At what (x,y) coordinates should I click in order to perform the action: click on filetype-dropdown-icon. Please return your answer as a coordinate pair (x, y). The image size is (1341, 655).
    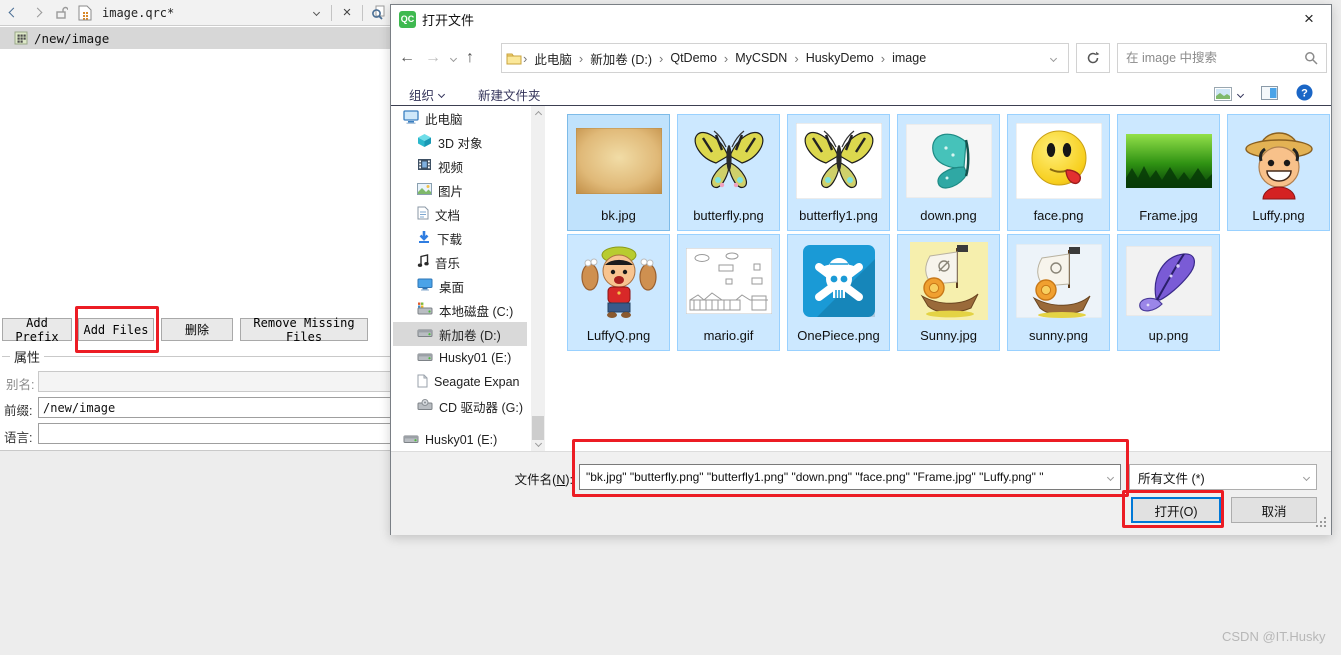
    Looking at the image, I should click on (1306, 477).